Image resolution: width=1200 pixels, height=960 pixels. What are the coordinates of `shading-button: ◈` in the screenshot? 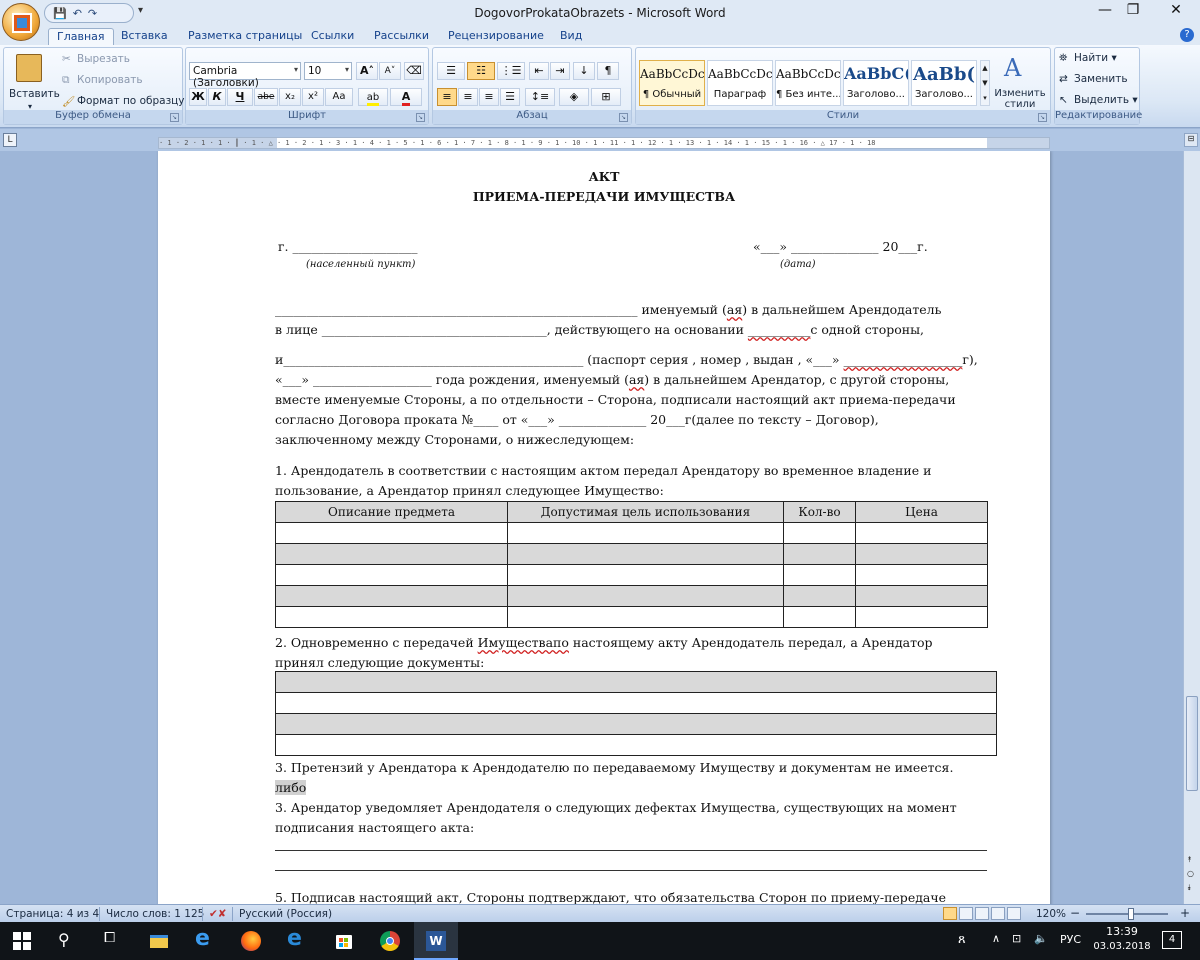 It's located at (574, 97).